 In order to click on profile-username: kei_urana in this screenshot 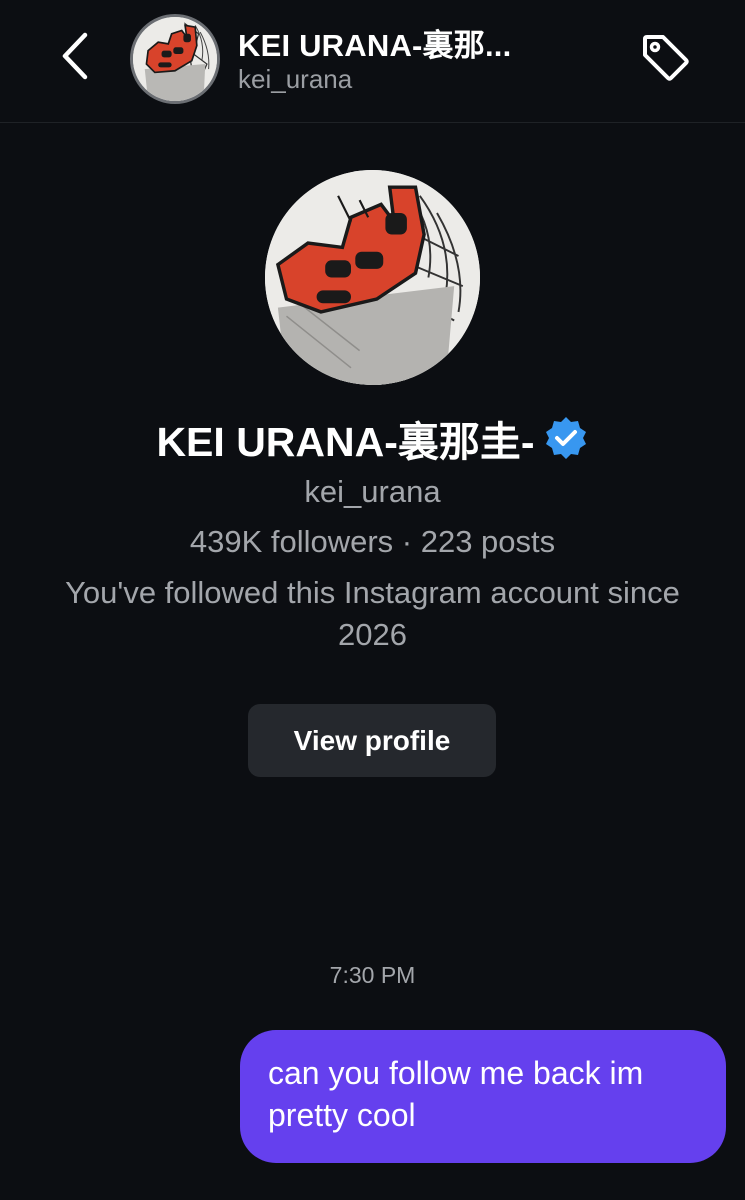, I will do `click(372, 491)`.